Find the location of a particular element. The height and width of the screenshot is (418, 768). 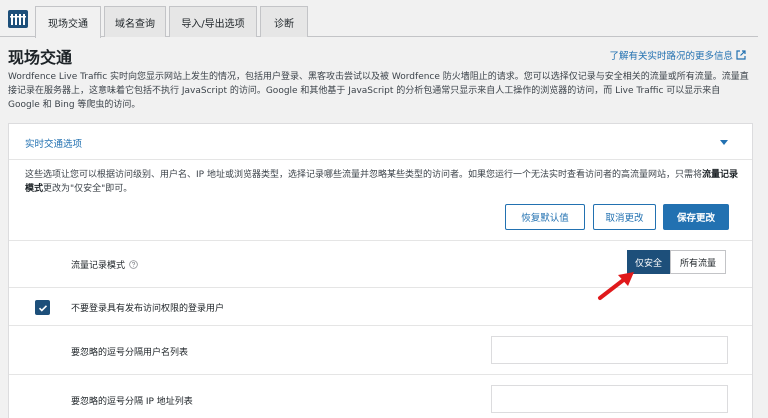

ignore-publishers-label: 不要登录具有发布访问权限的登录用户 is located at coordinates (148, 309).